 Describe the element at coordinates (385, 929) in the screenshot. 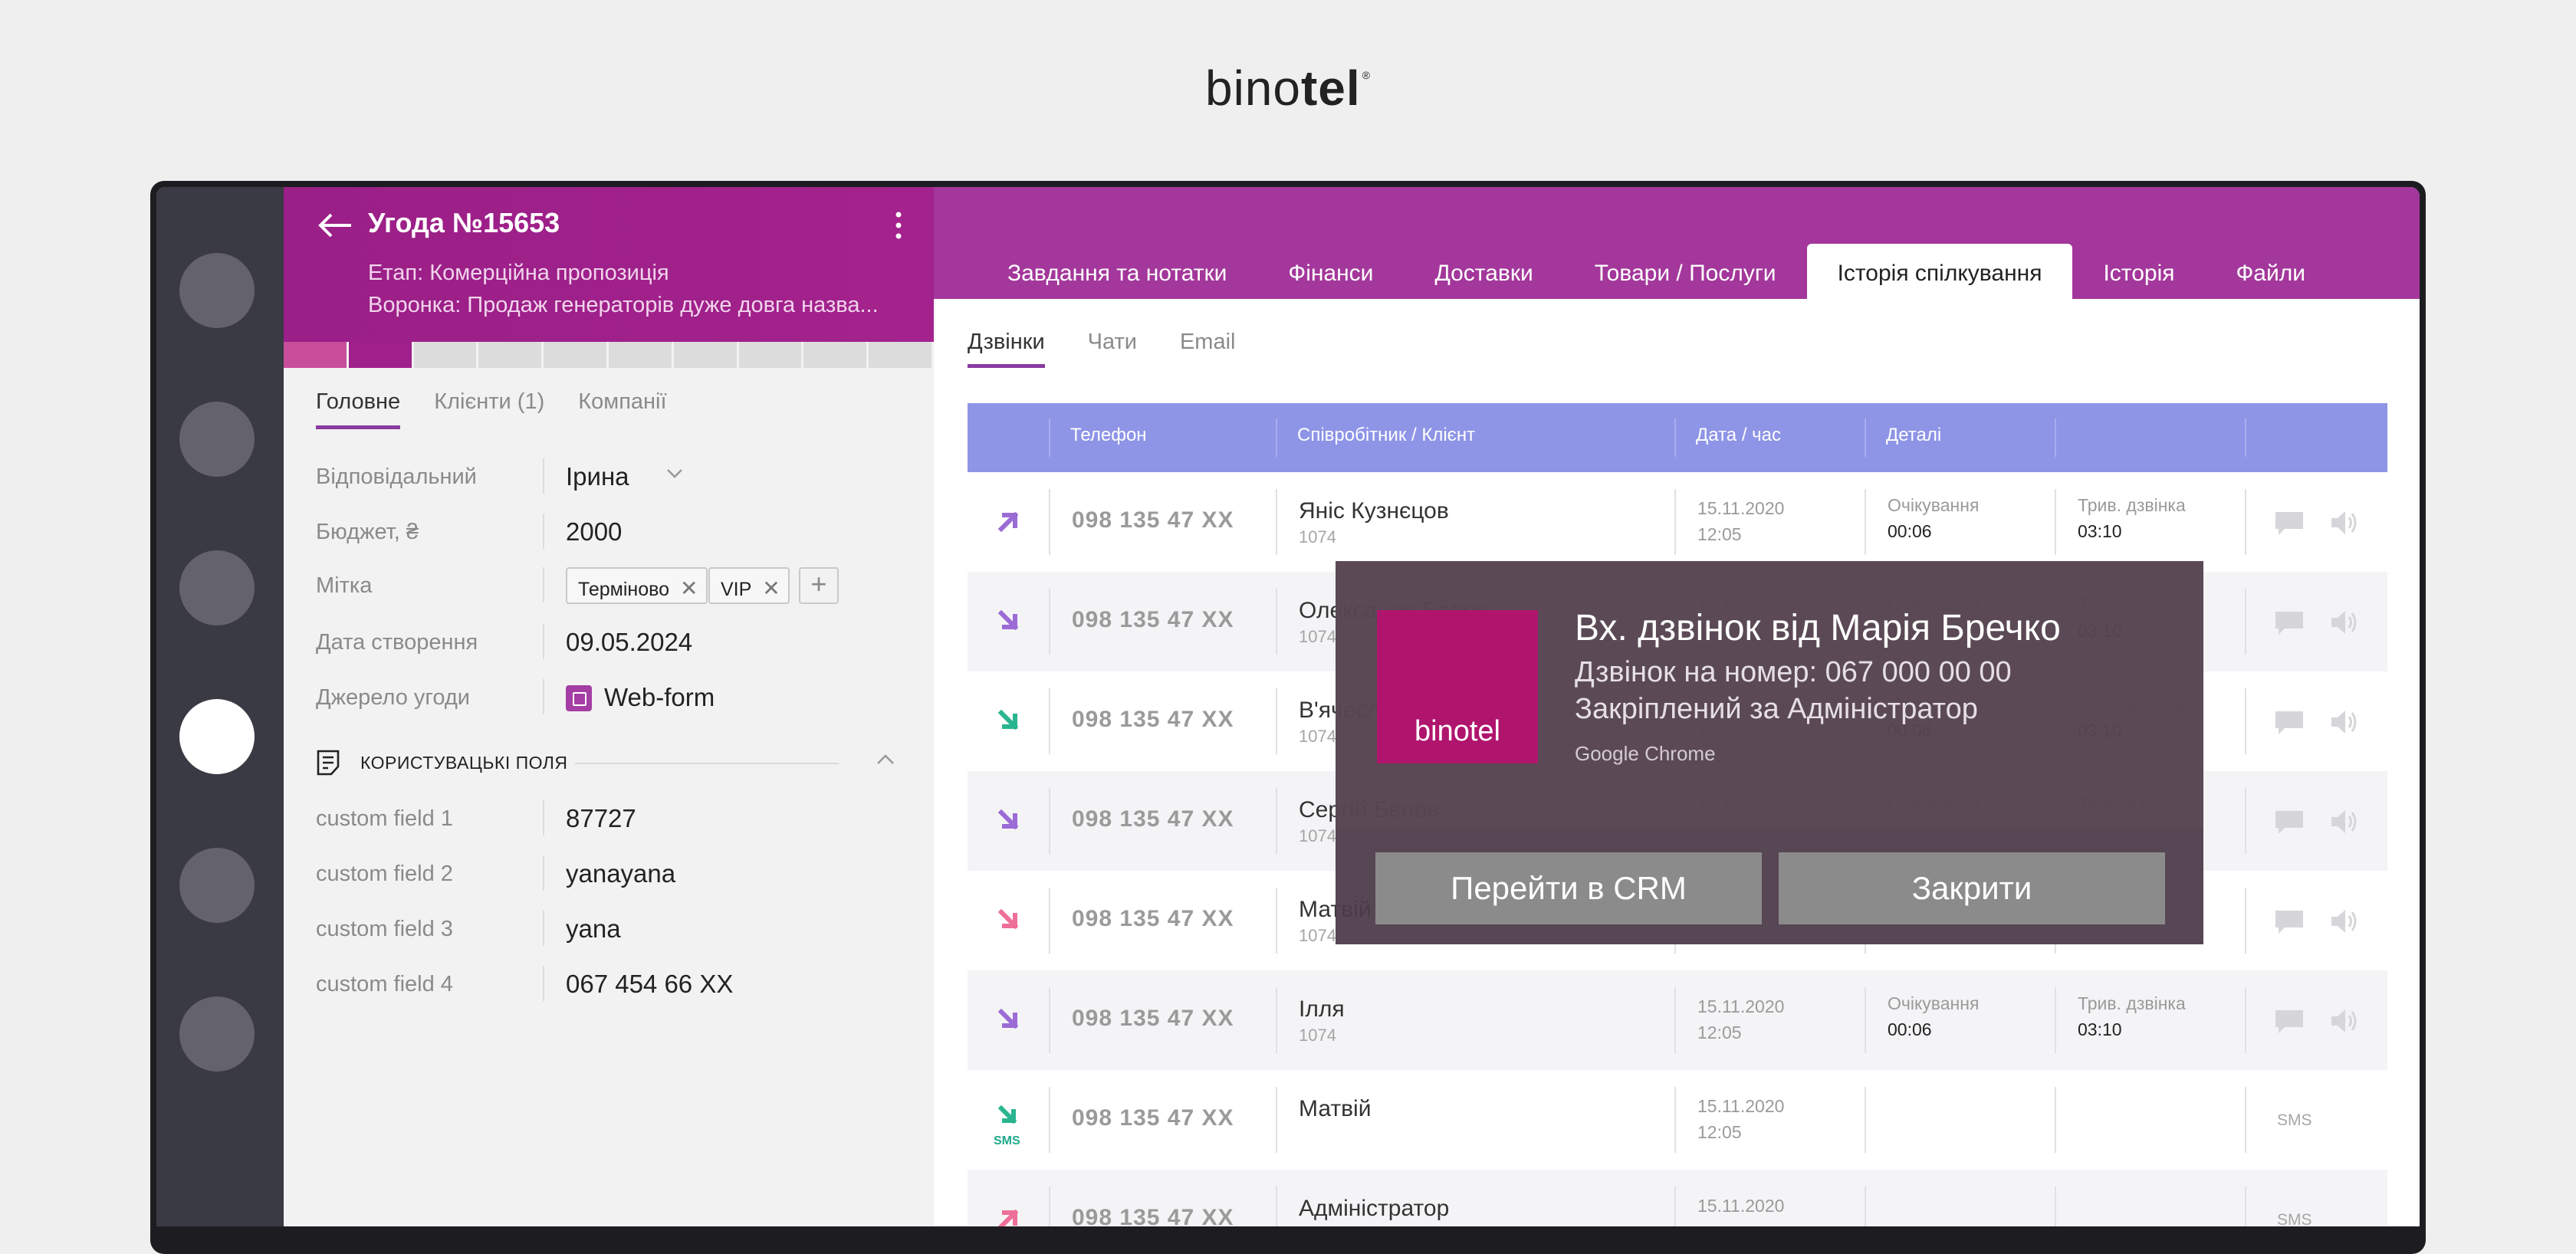

I see `field-label: custom field 3` at that location.